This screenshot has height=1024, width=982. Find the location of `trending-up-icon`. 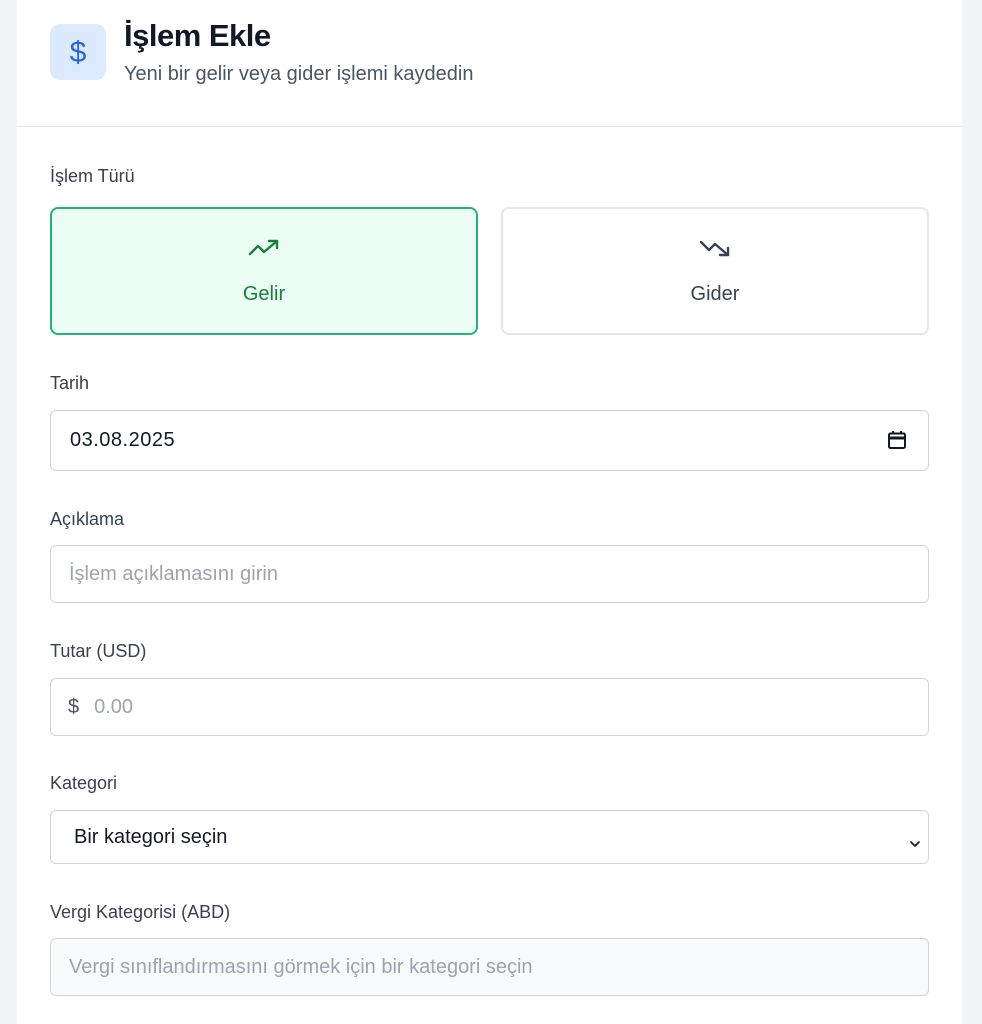

trending-up-icon is located at coordinates (264, 248).